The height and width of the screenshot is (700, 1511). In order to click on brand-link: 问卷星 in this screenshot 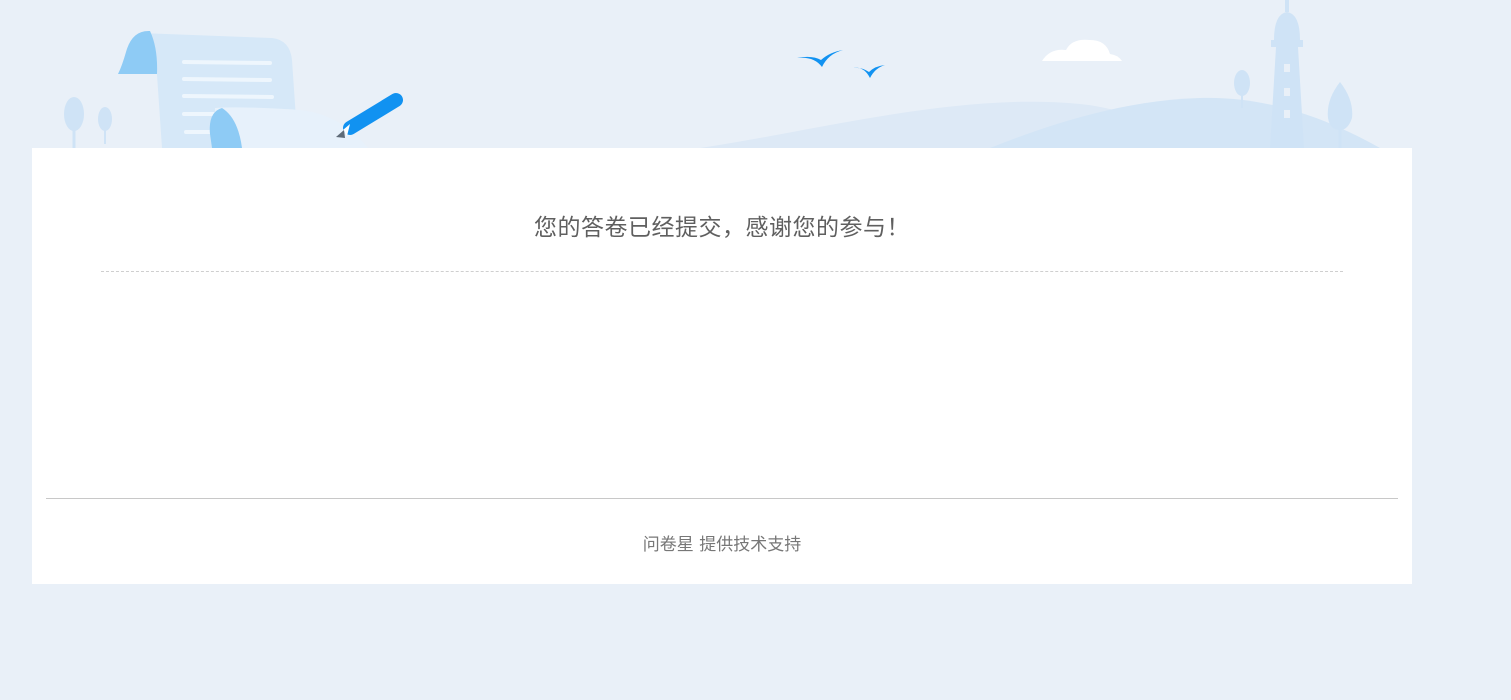, I will do `click(668, 545)`.